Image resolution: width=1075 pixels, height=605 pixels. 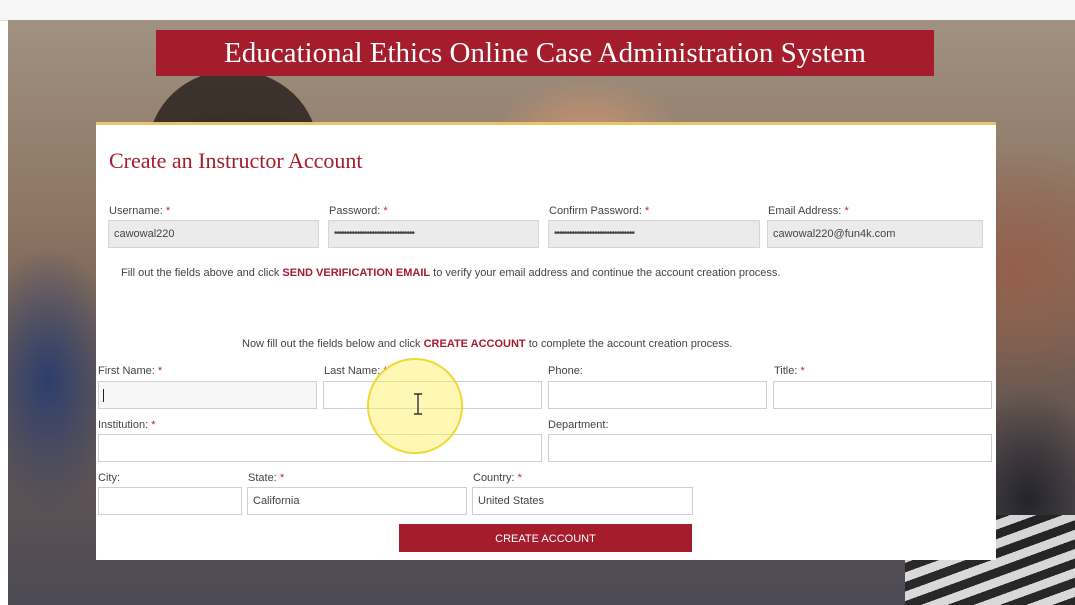 I want to click on username-label: Username: *, so click(x=139, y=211).